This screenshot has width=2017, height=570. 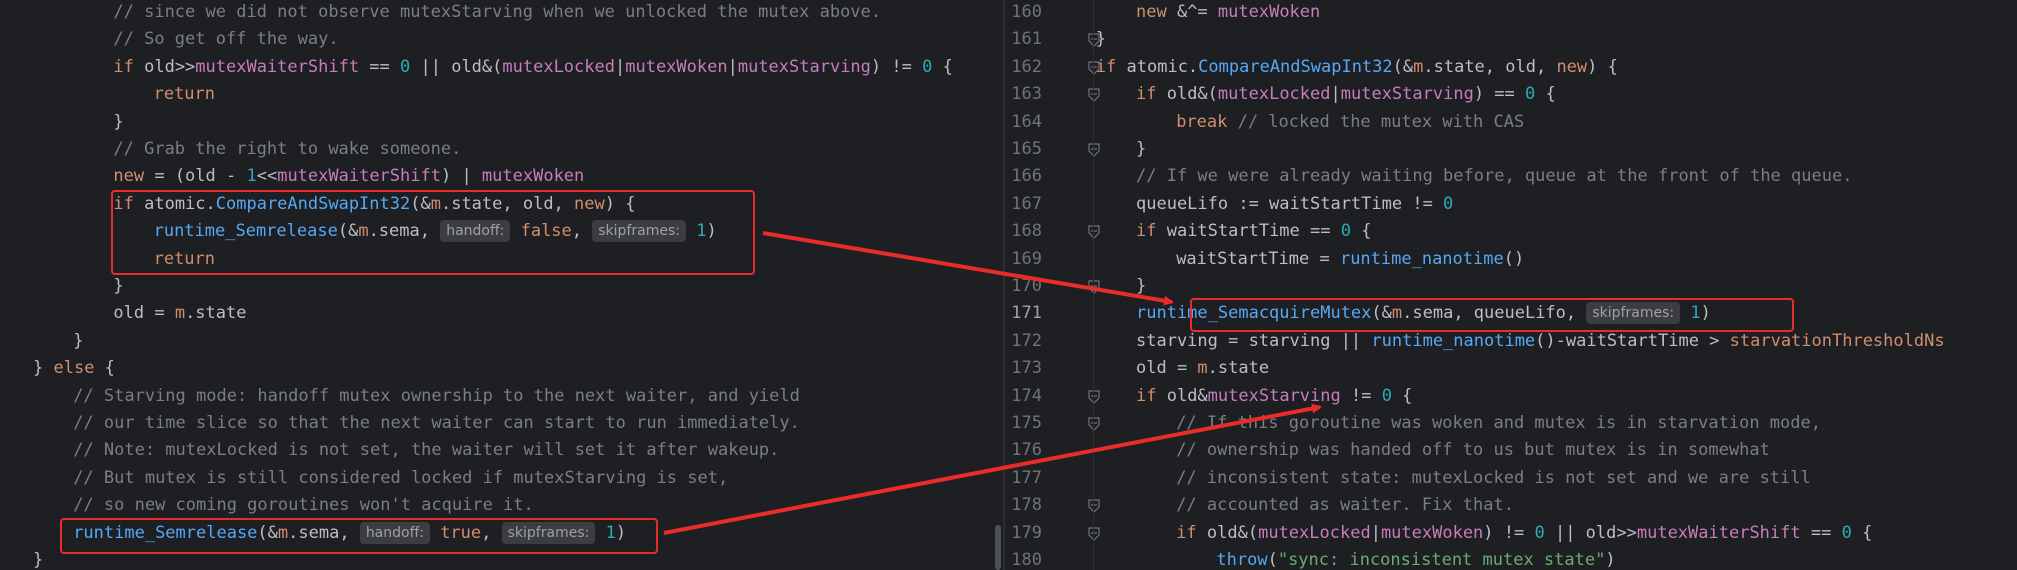 What do you see at coordinates (968, 268) in the screenshot?
I see `arrow-release-to-acquire` at bounding box center [968, 268].